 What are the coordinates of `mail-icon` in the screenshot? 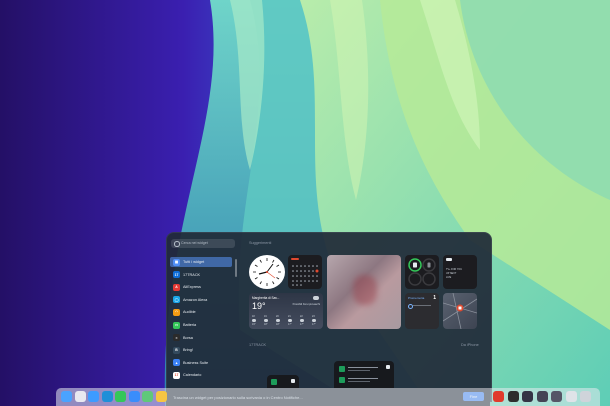 It's located at (134, 396).